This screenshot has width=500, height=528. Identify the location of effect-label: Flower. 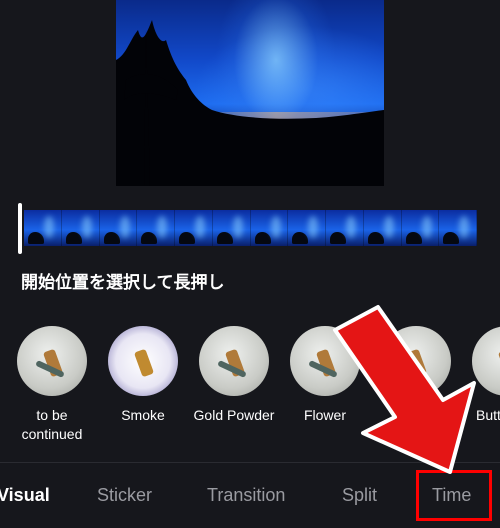
(324, 415).